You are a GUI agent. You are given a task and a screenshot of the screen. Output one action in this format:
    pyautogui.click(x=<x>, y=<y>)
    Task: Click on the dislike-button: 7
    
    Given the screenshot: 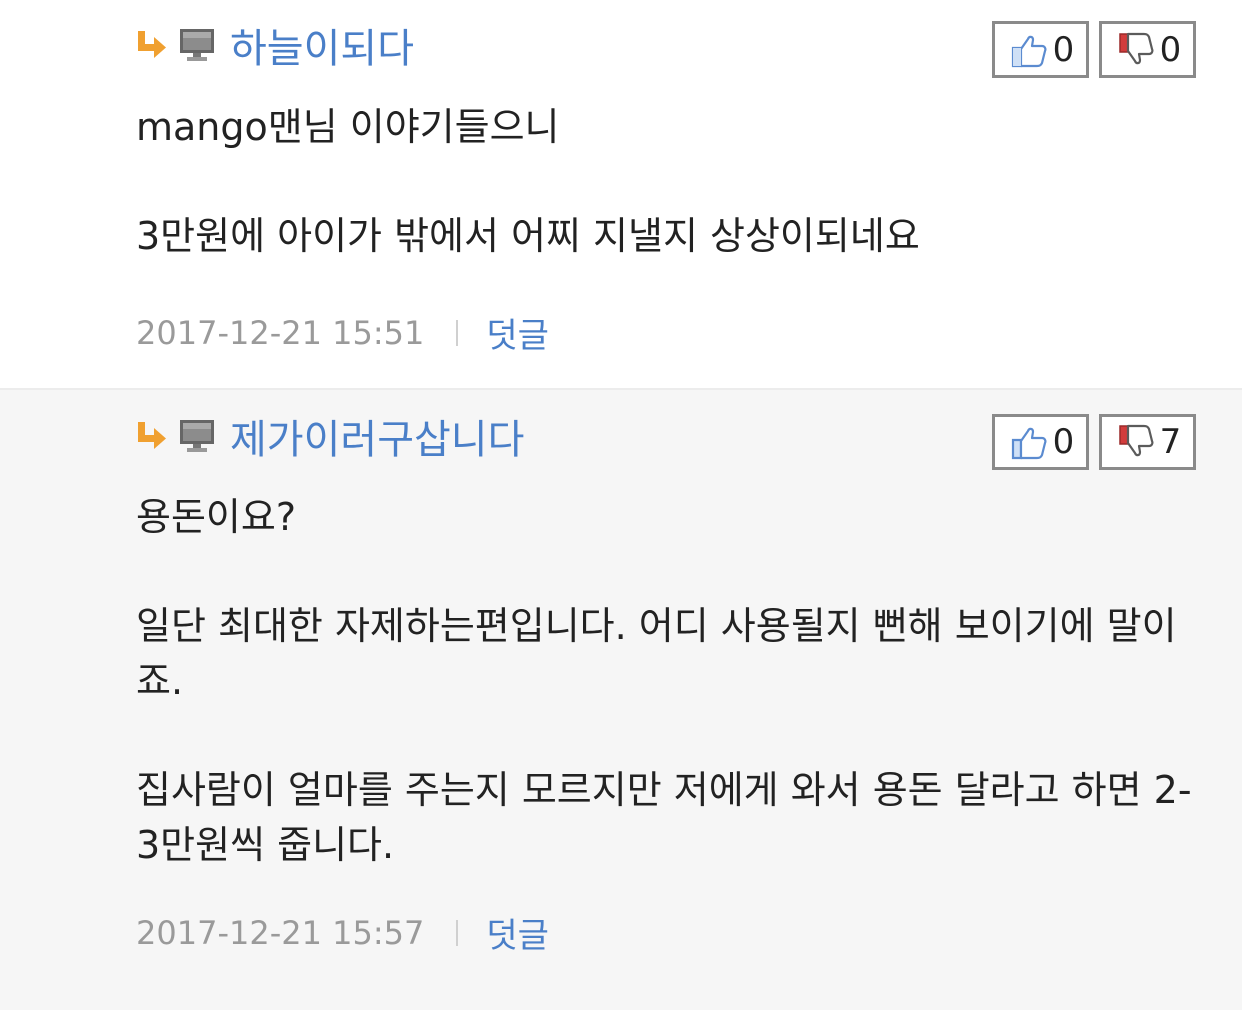 What is the action you would take?
    pyautogui.click(x=1147, y=442)
    